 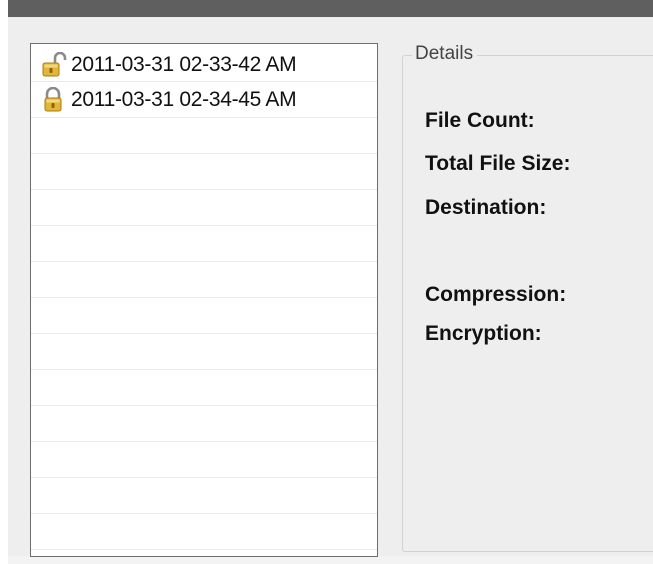 What do you see at coordinates (445, 54) in the screenshot?
I see `details-groupbox-title: Details` at bounding box center [445, 54].